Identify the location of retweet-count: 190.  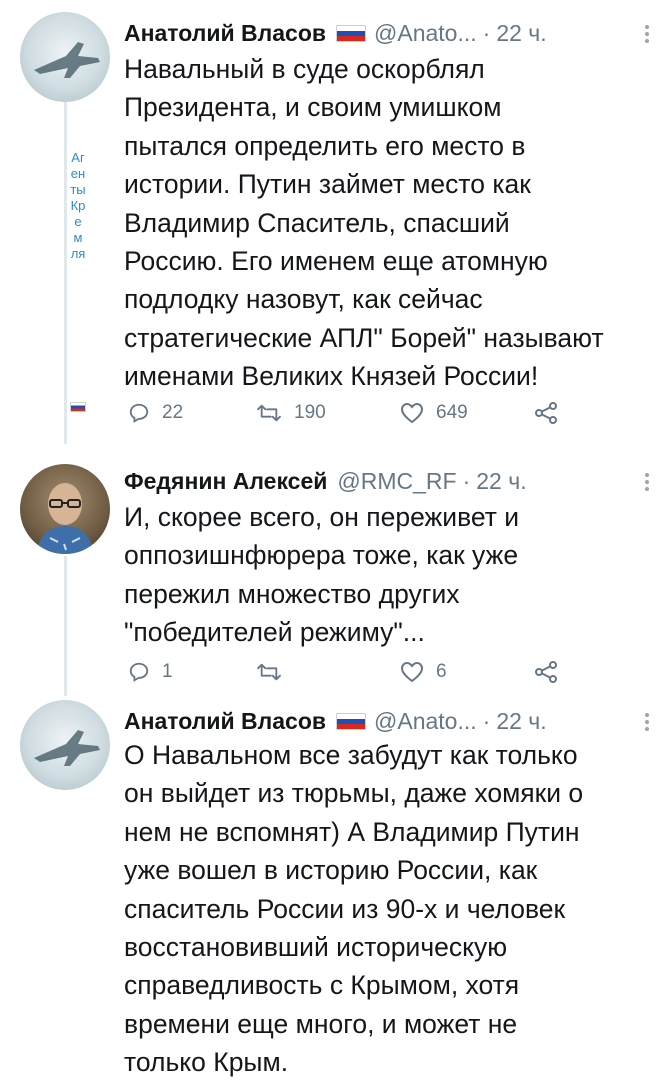
(310, 412).